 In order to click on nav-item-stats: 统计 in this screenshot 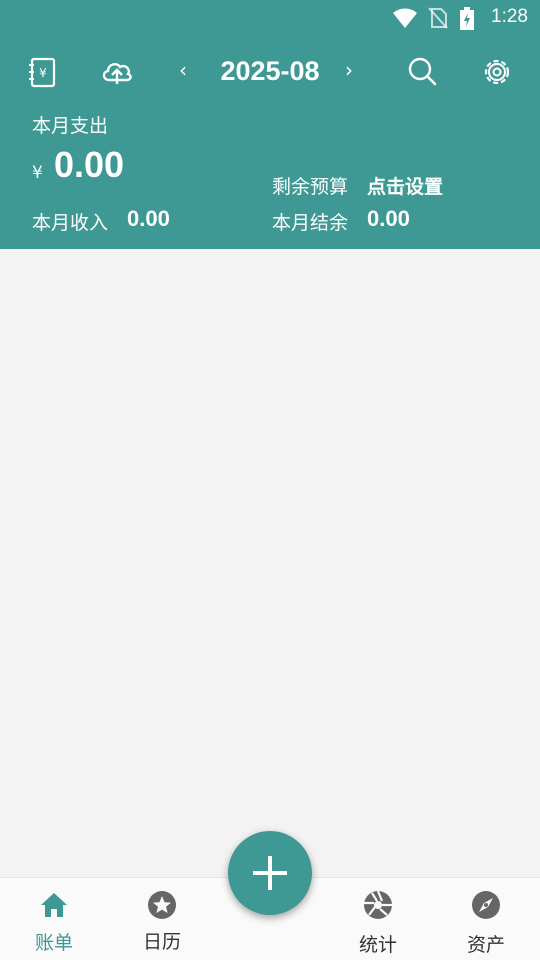, I will do `click(378, 919)`.